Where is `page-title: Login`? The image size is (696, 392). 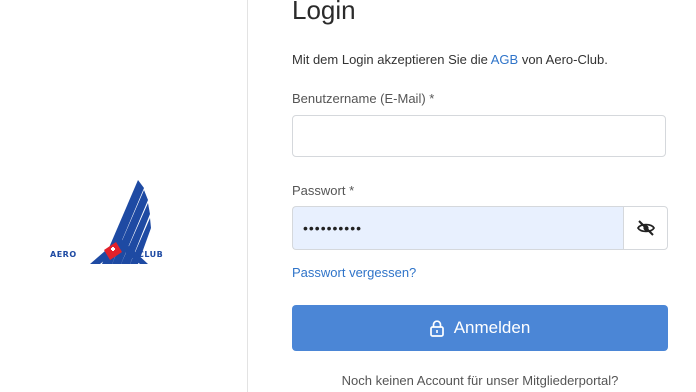 page-title: Login is located at coordinates (324, 12).